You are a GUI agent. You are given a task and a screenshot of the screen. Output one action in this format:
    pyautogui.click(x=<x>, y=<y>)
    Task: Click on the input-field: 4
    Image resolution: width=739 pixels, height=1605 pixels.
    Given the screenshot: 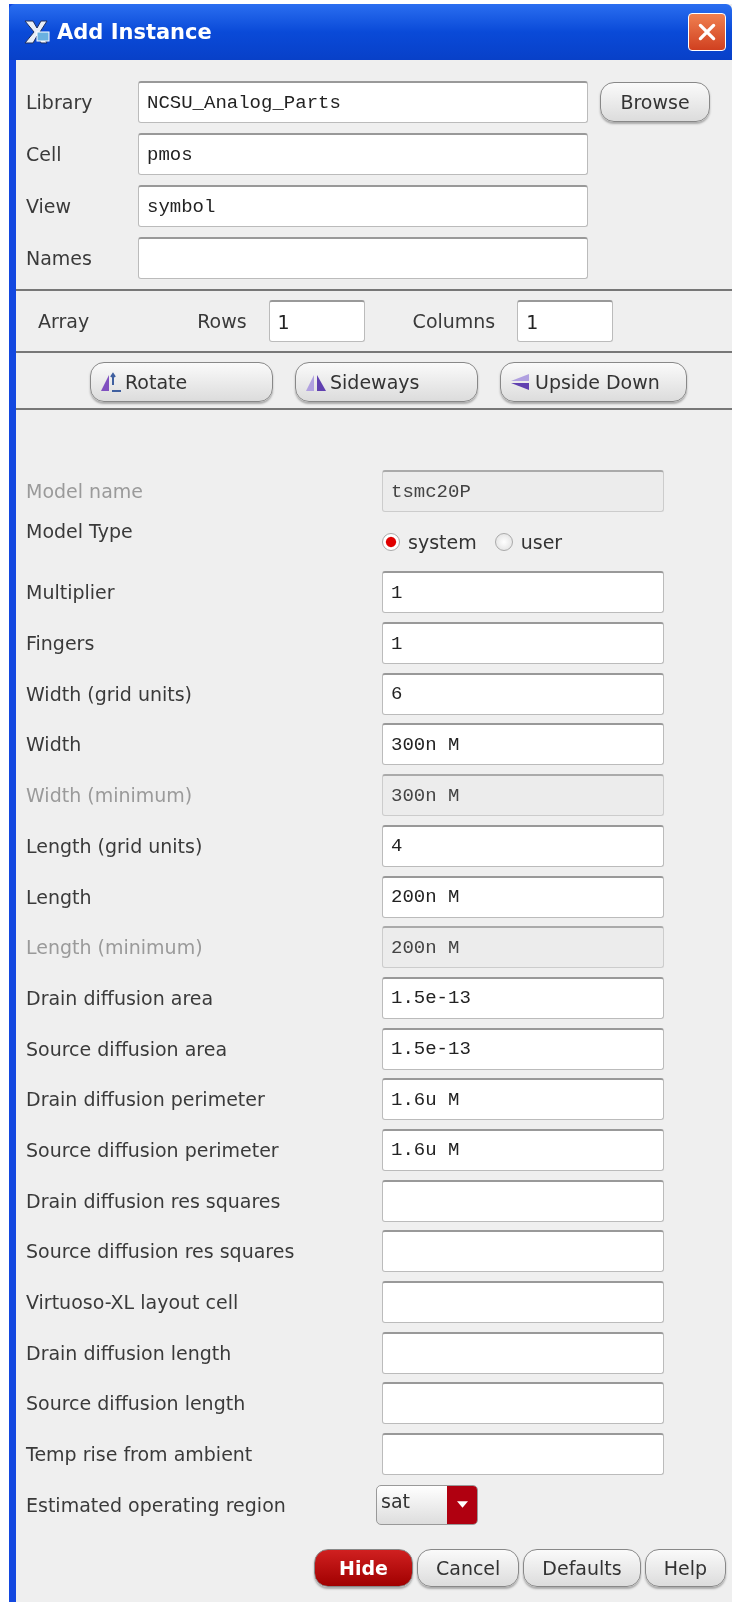 What is the action you would take?
    pyautogui.click(x=523, y=845)
    